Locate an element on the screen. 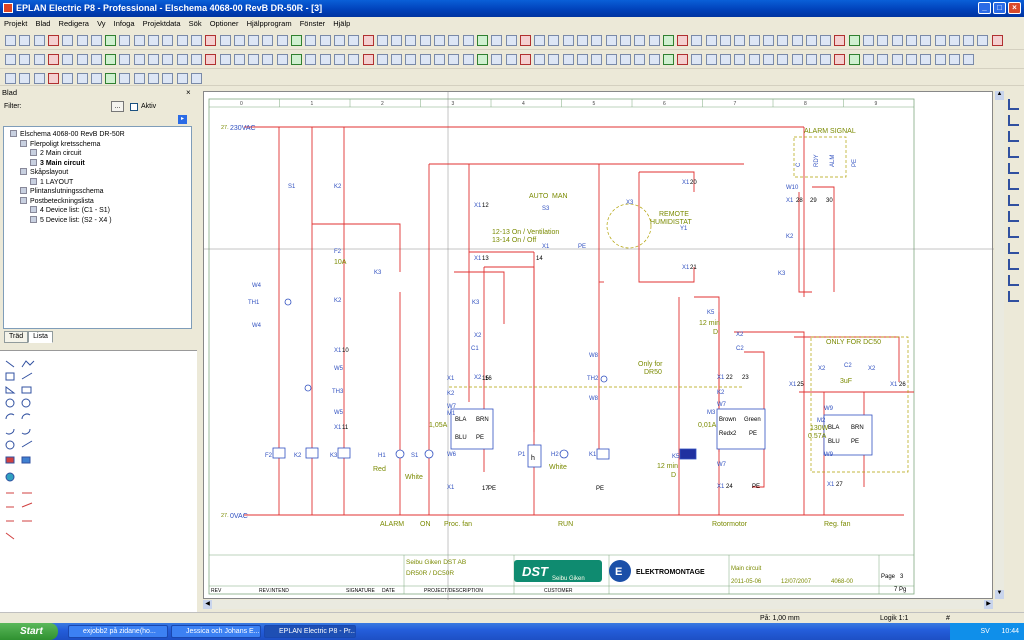 The width and height of the screenshot is (1024, 640). tree-item: 2 Main circuit is located at coordinates (55, 153).